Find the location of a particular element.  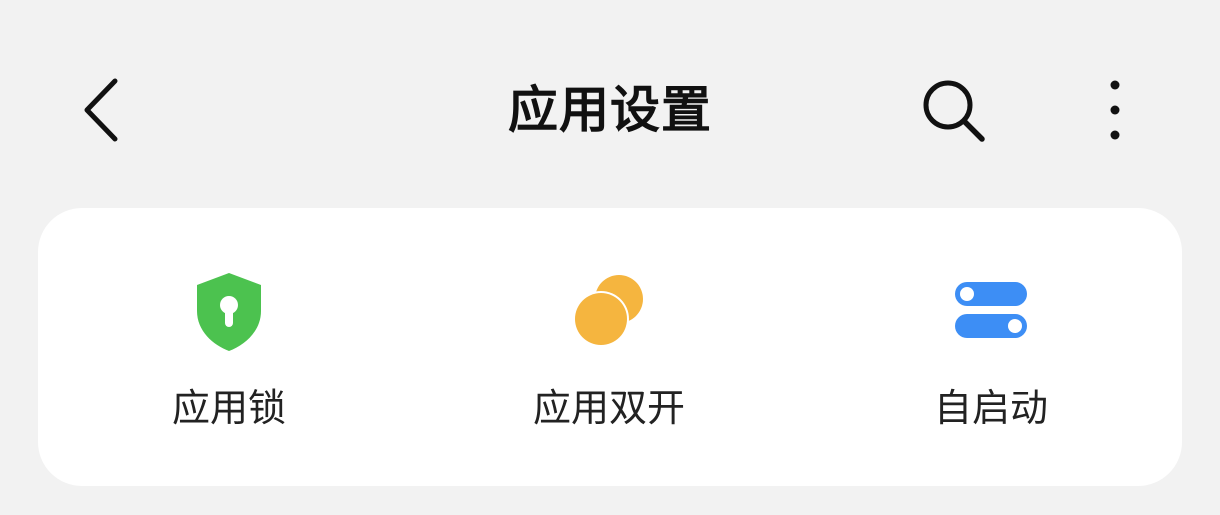

app-lock-item: 应用锁 is located at coordinates (229, 348).